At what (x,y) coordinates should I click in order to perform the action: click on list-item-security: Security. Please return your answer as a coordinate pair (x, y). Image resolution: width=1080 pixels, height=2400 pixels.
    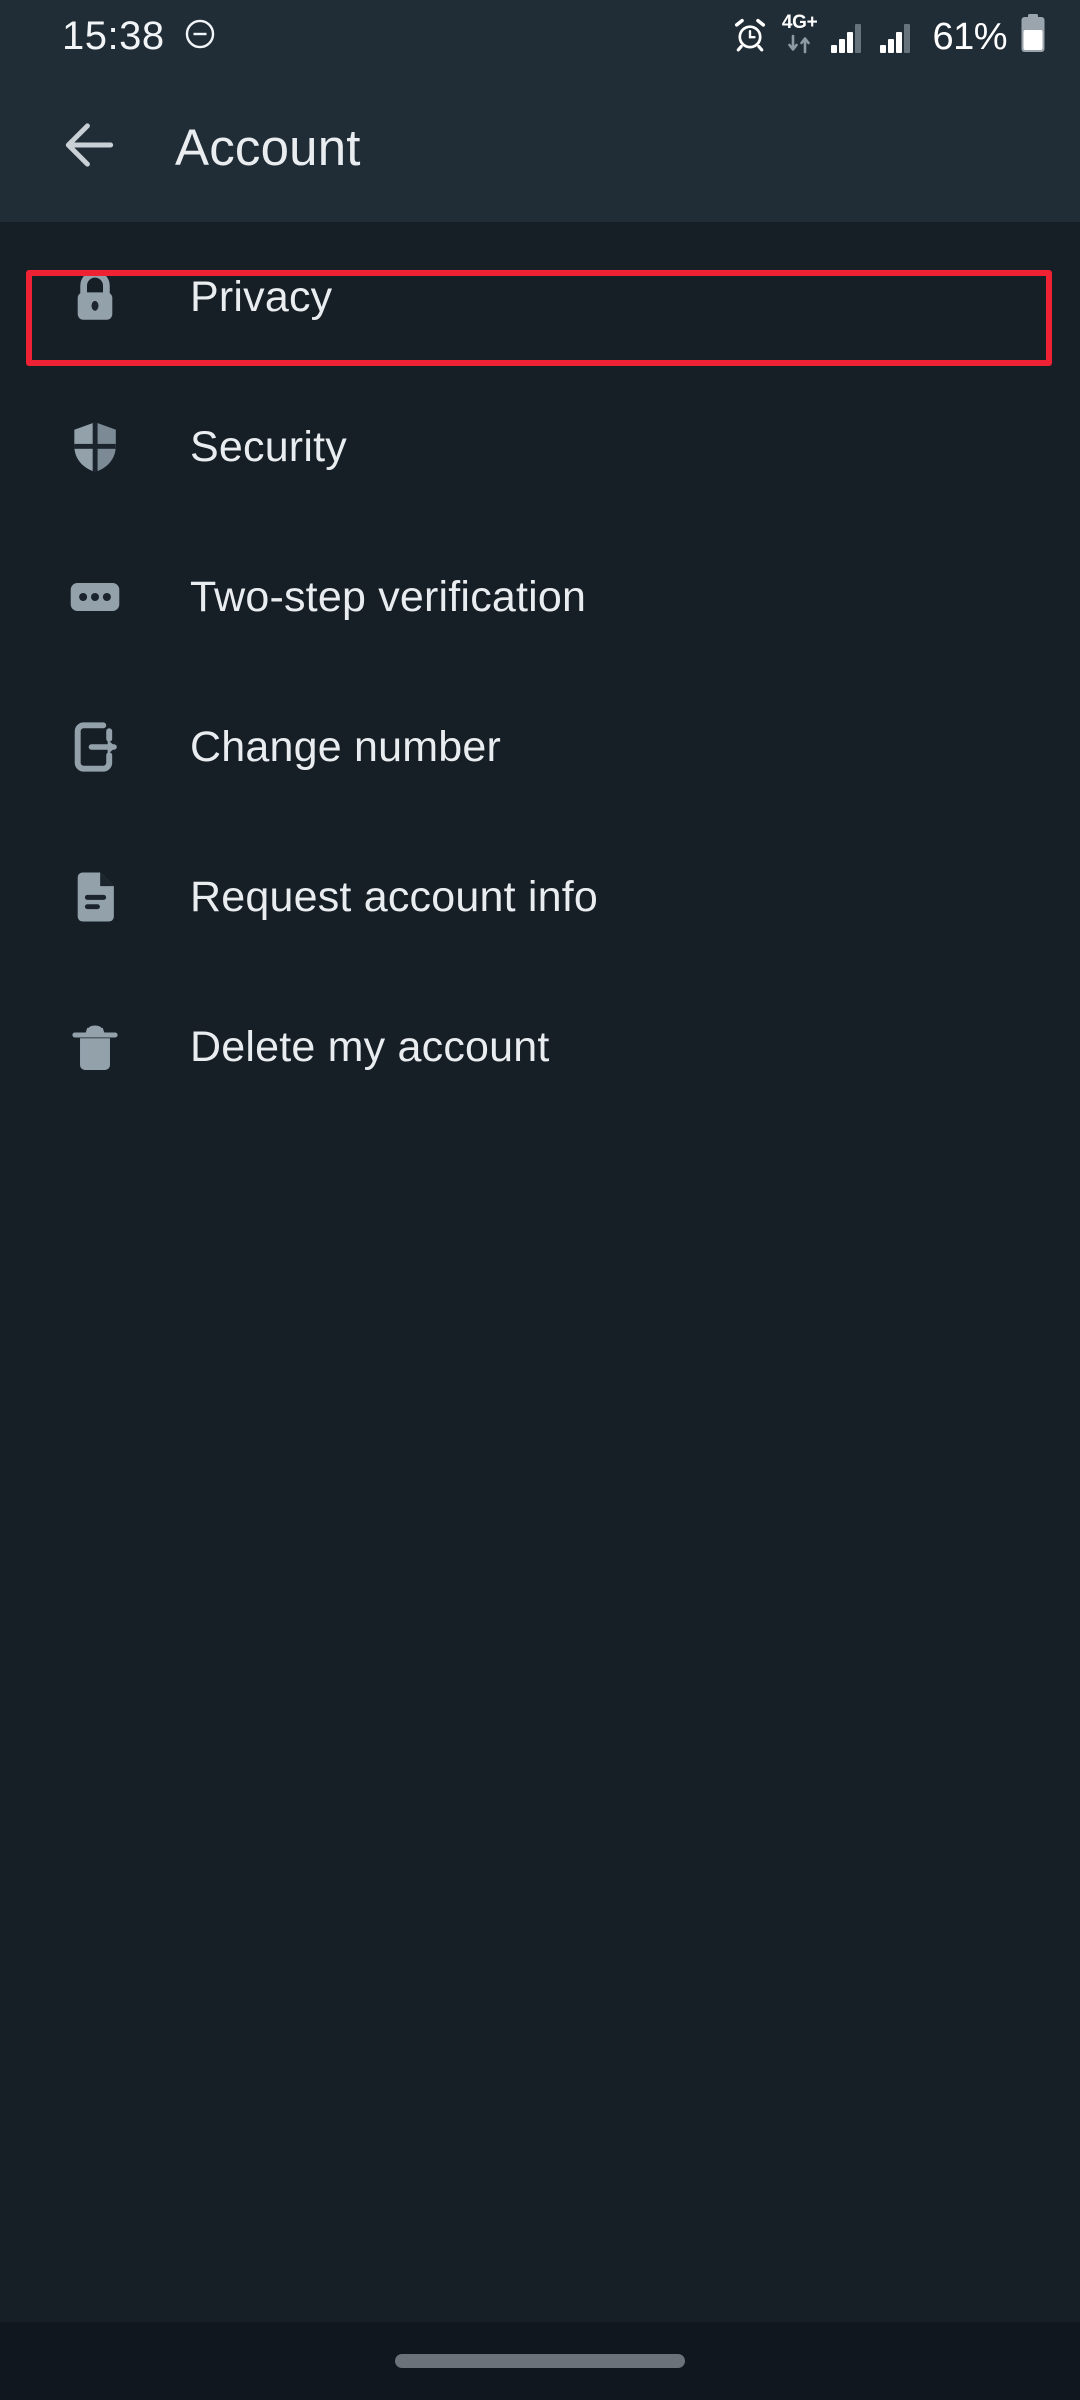
    Looking at the image, I should click on (540, 447).